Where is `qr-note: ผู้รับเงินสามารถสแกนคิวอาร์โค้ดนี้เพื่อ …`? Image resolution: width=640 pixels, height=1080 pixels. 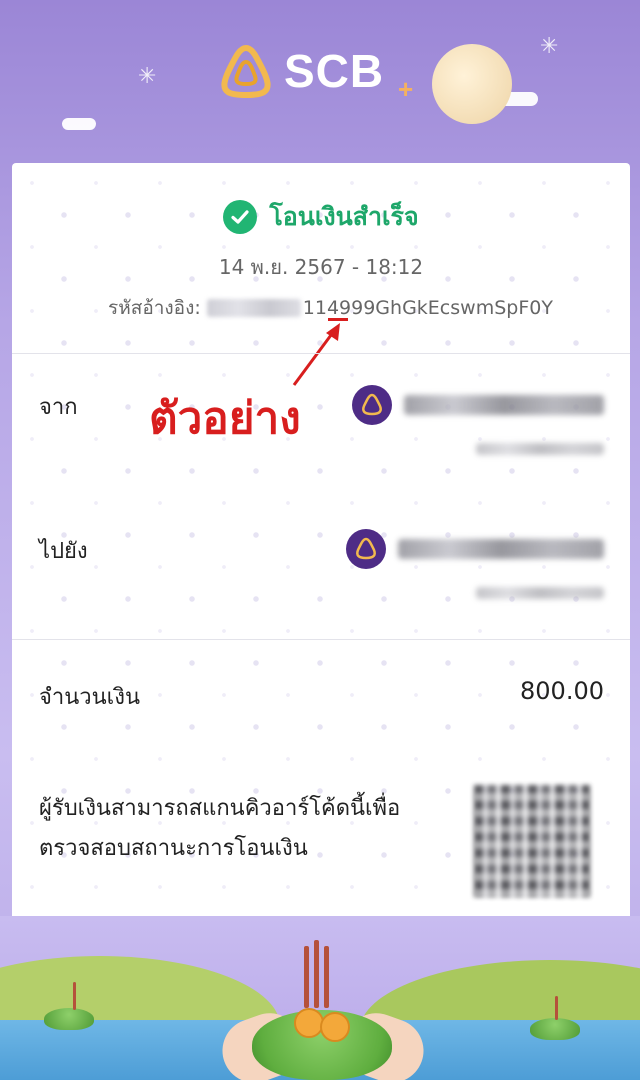 qr-note: ผู้รับเงินสามารถสแกนคิวอาร์โค้ดนี้เพื่อ … is located at coordinates (244, 829).